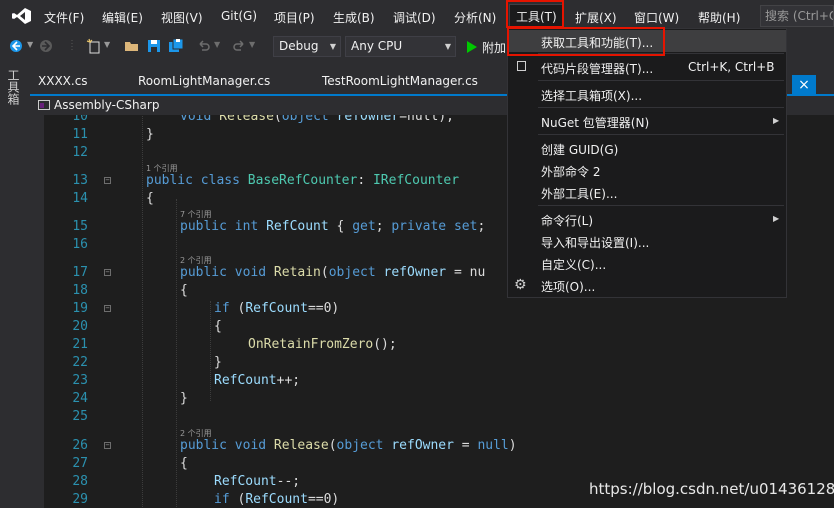  Describe the element at coordinates (656, 17) in the screenshot. I see `menu-window: 窗口(W)` at that location.